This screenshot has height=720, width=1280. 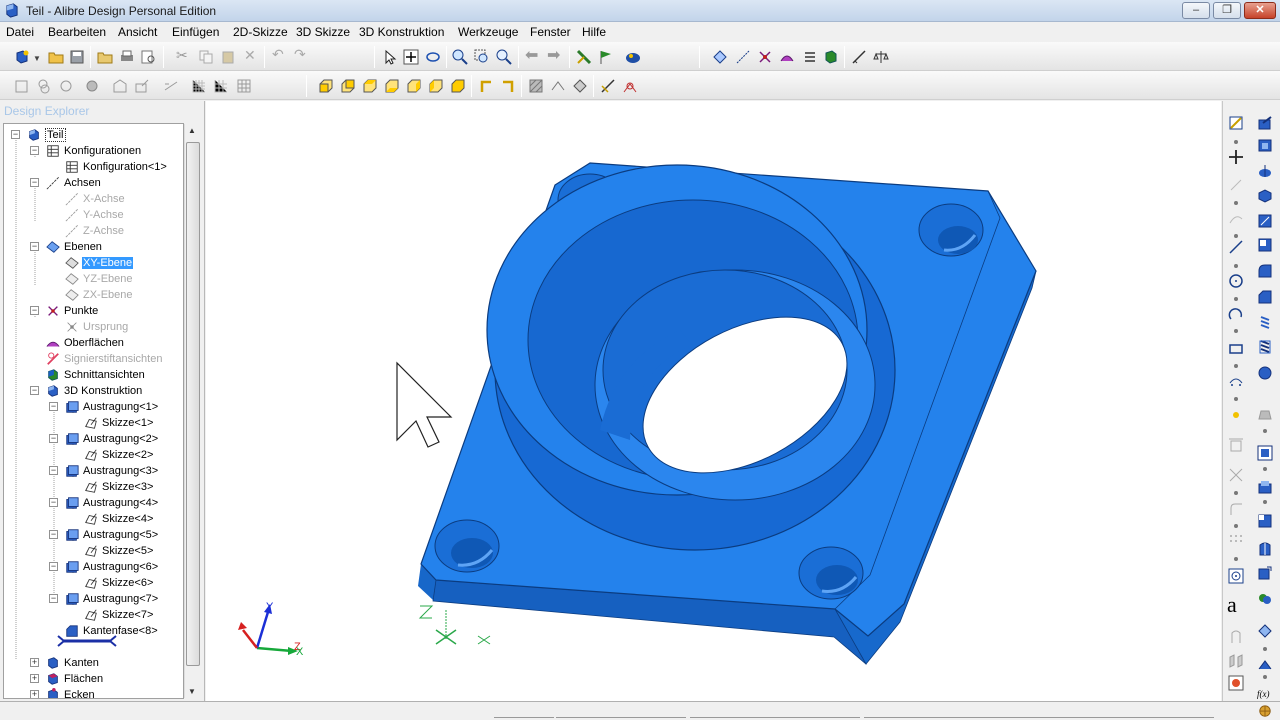 I want to click on select-pointer-icon, so click(x=390, y=57).